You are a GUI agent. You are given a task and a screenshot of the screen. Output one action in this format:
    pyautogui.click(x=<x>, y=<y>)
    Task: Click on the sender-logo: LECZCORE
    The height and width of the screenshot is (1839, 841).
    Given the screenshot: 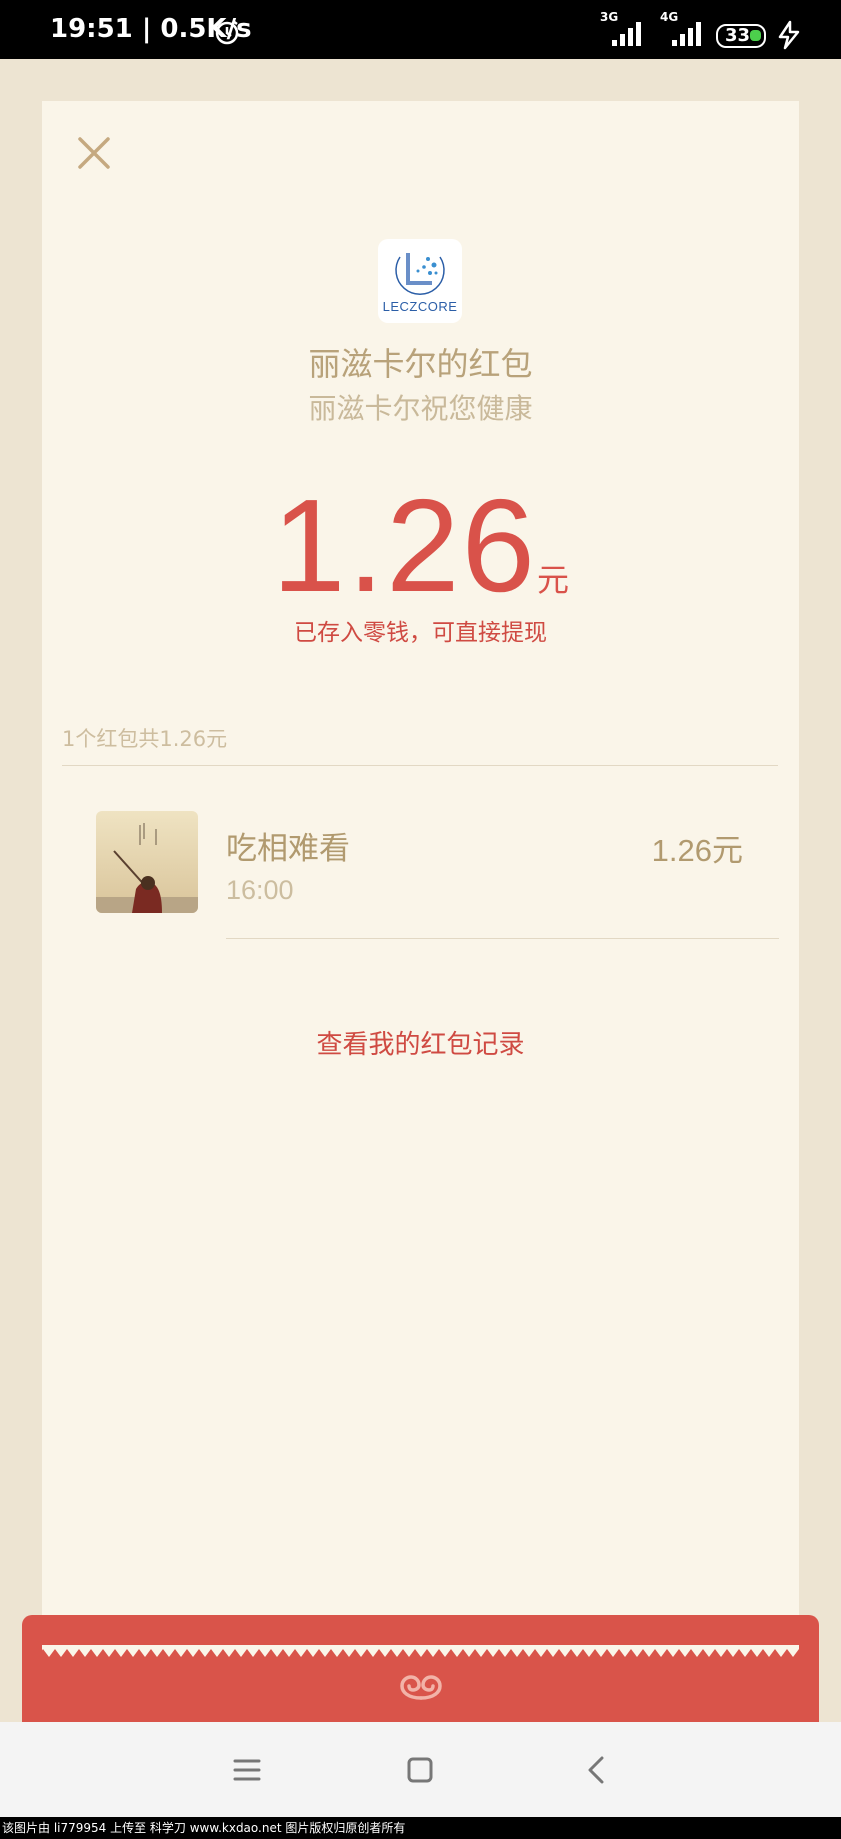 What is the action you would take?
    pyautogui.click(x=420, y=281)
    